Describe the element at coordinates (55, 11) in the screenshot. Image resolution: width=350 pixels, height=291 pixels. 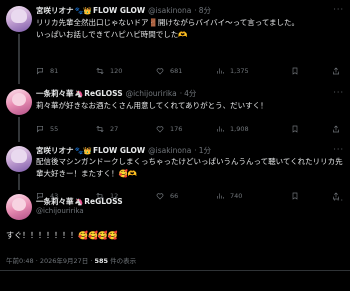
I see `display-name: 宮咲リオナ` at that location.